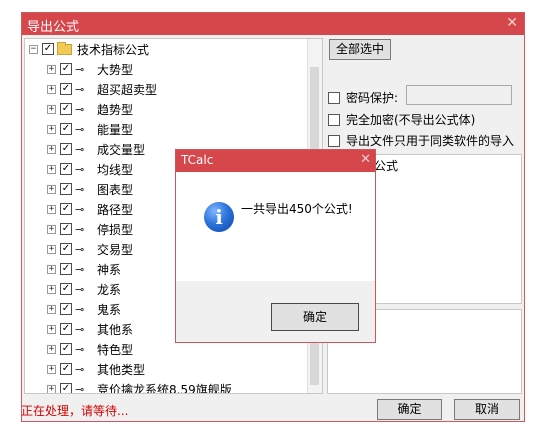 The image size is (551, 441). I want to click on tree-item: + ✓ ⊸ 神系, so click(84, 269).